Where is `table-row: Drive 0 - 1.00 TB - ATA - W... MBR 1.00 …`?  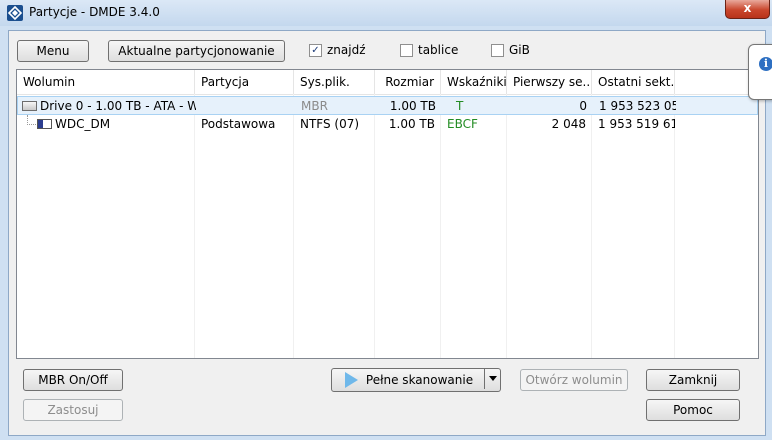
table-row: Drive 0 - 1.00 TB - ATA - W... MBR 1.00 … is located at coordinates (387, 105).